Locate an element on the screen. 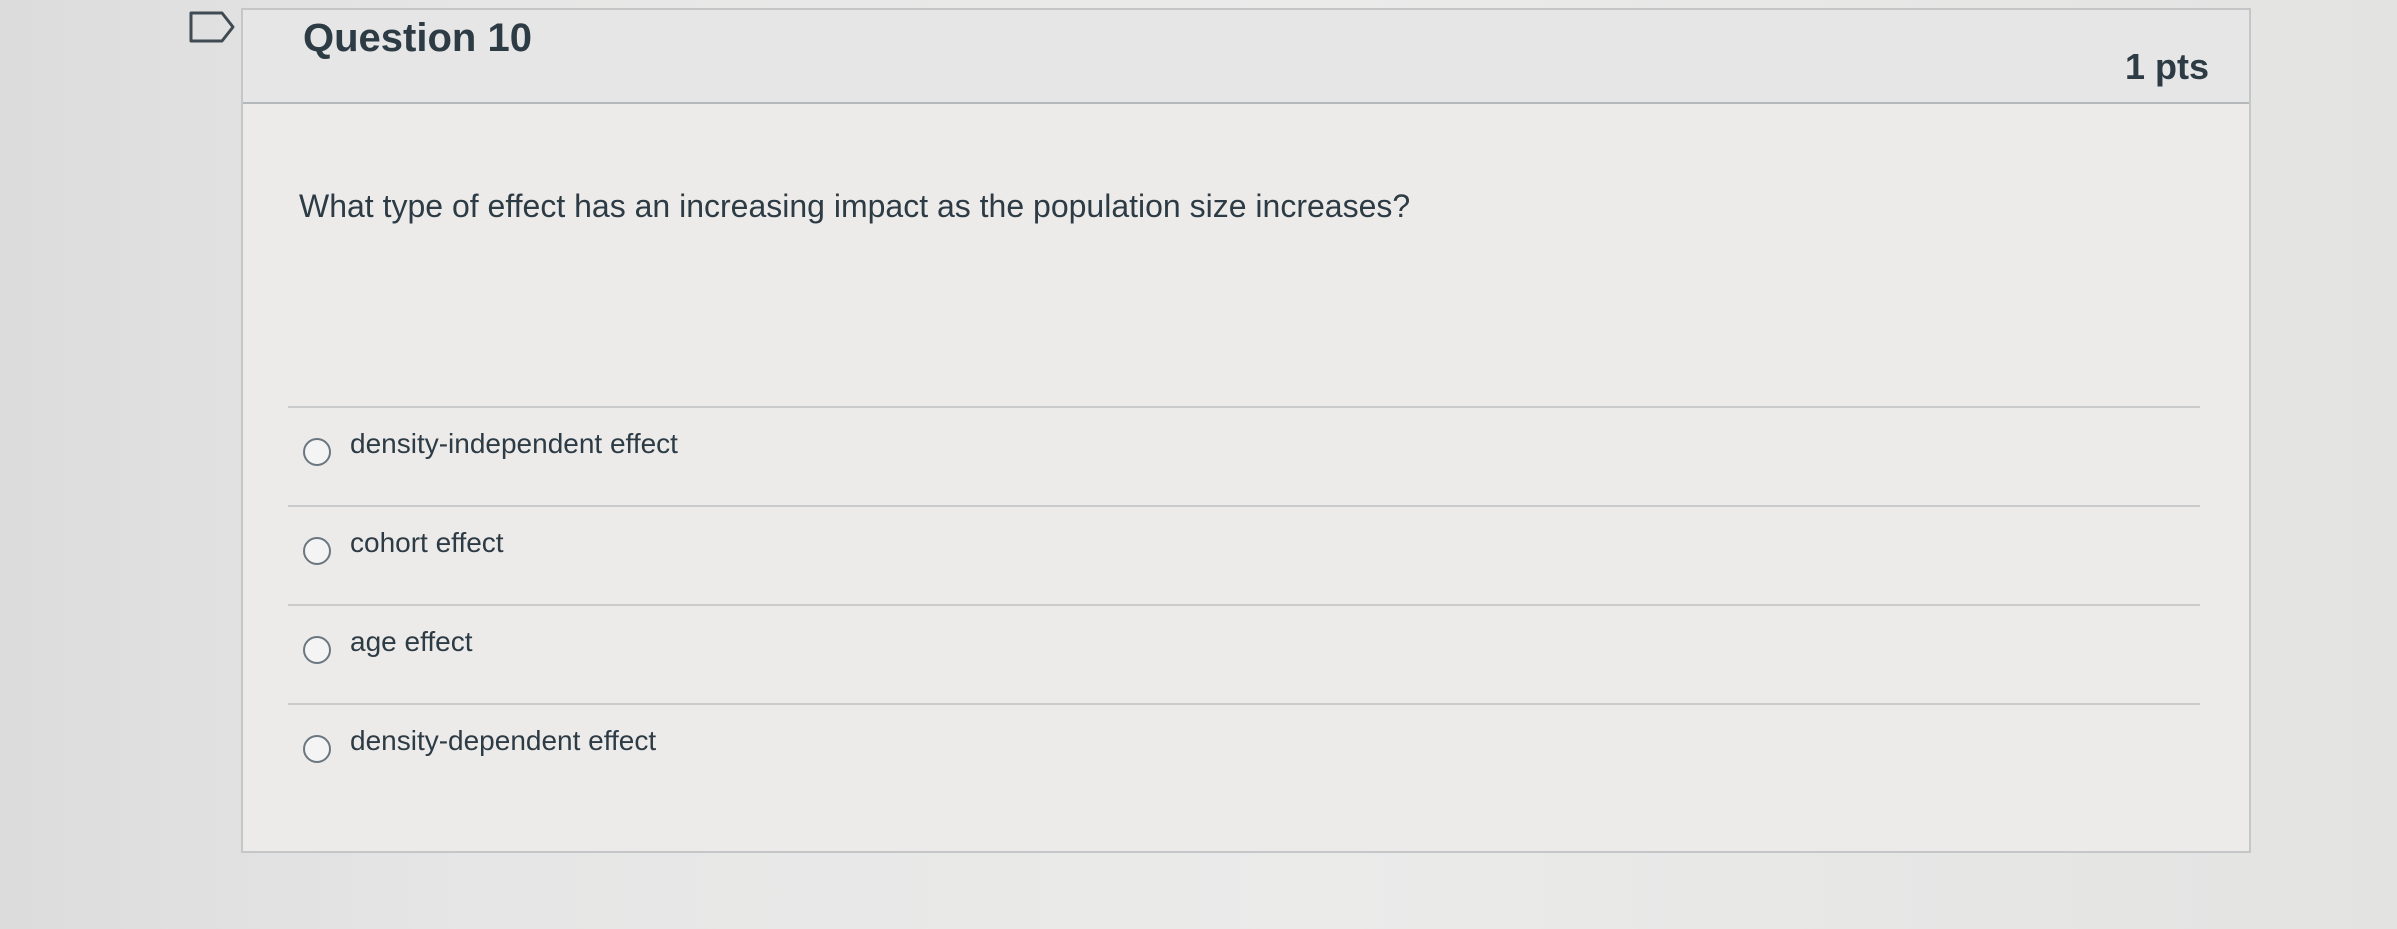 Image resolution: width=2397 pixels, height=929 pixels. question-title: Question 10 is located at coordinates (417, 38).